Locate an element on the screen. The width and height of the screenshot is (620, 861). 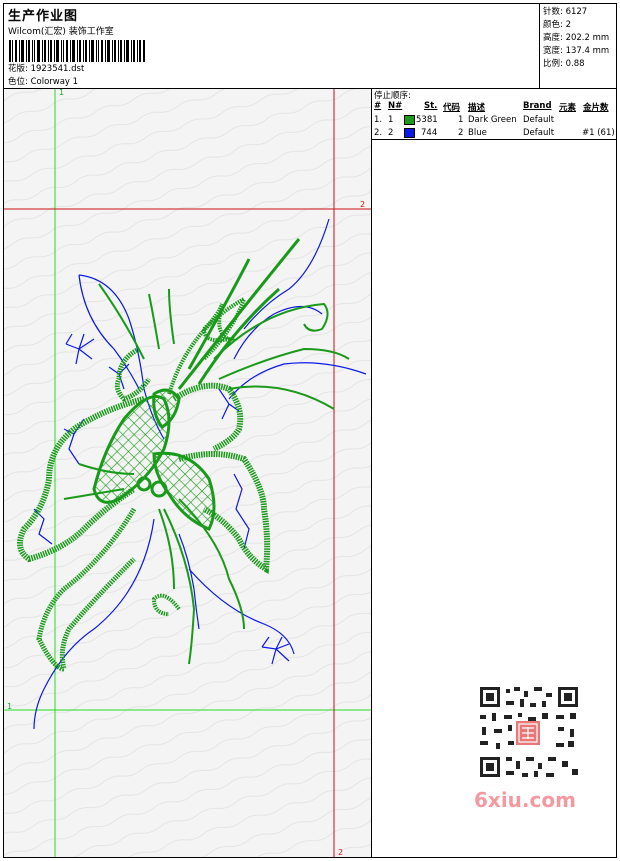
guide-marker-top-right: 2 is located at coordinates (362, 204).